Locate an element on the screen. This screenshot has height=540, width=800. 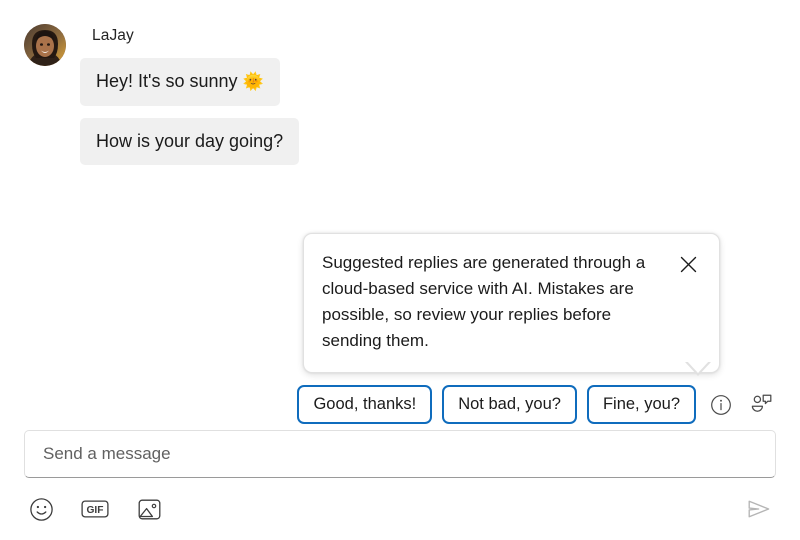
message-text: Hey! It's so sunny is located at coordinates (169, 81).